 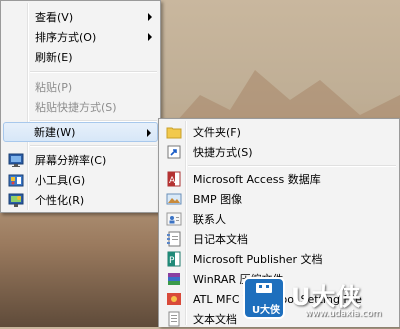 I want to click on submenu-item-publisher: P Microsoft Publisher 文档, so click(x=279, y=259).